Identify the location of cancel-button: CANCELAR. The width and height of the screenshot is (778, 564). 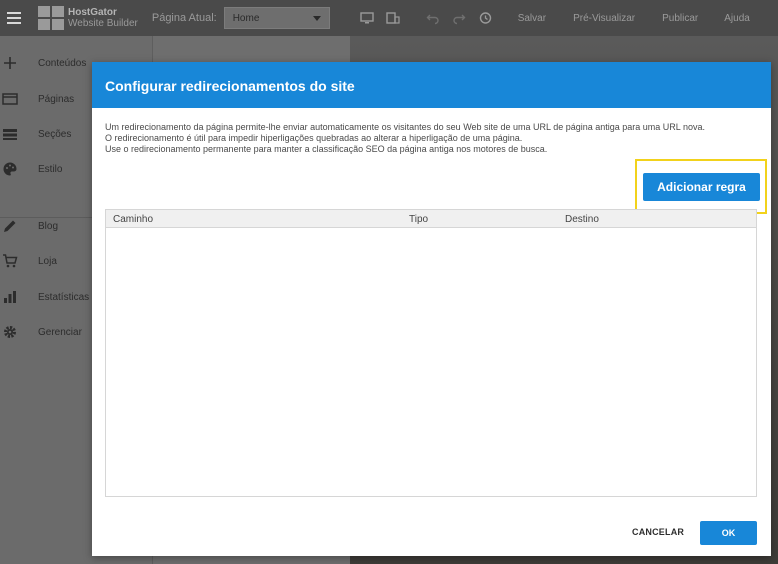
(658, 532).